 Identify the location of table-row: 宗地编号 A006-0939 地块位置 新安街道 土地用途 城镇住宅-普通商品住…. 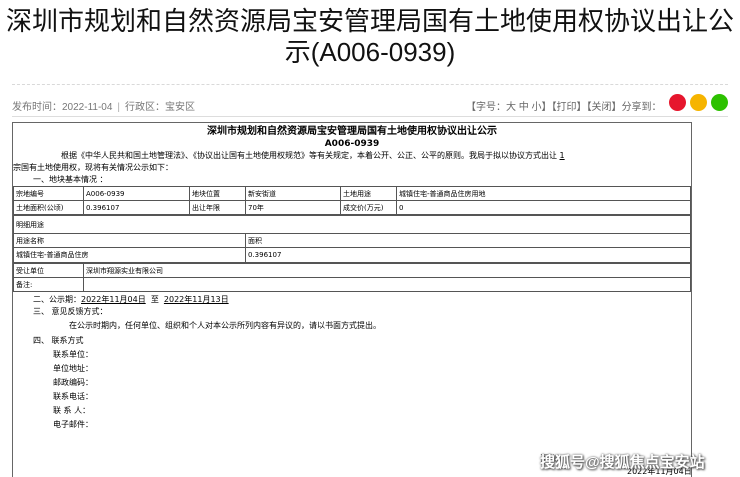
(352, 193).